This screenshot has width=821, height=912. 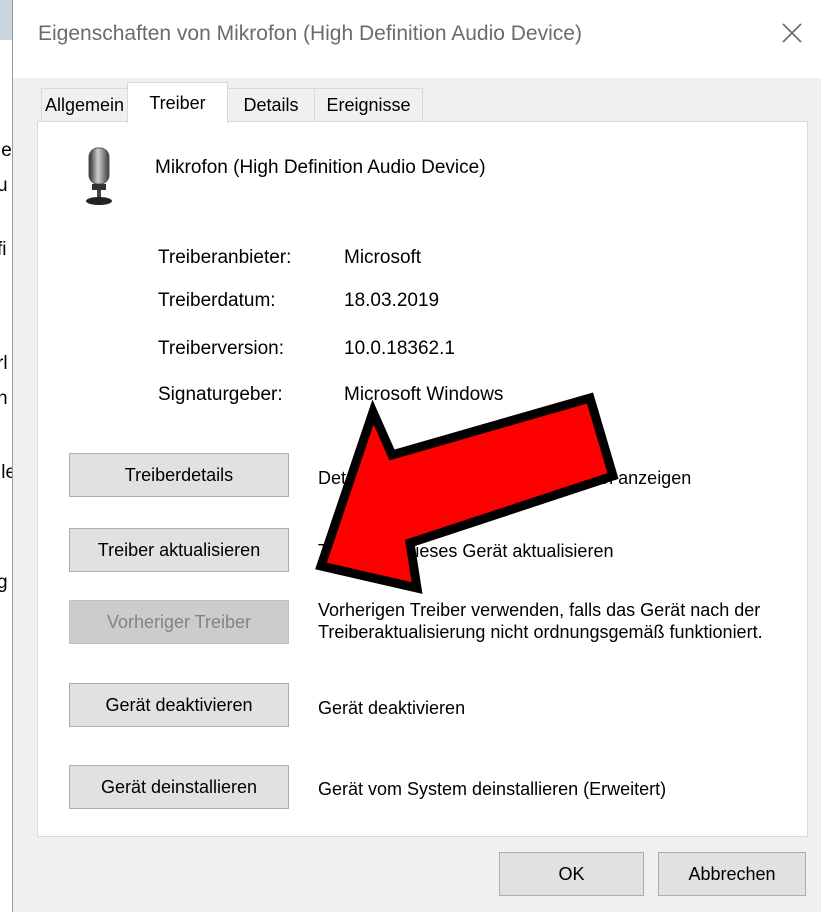 I want to click on close-button, so click(x=792, y=35).